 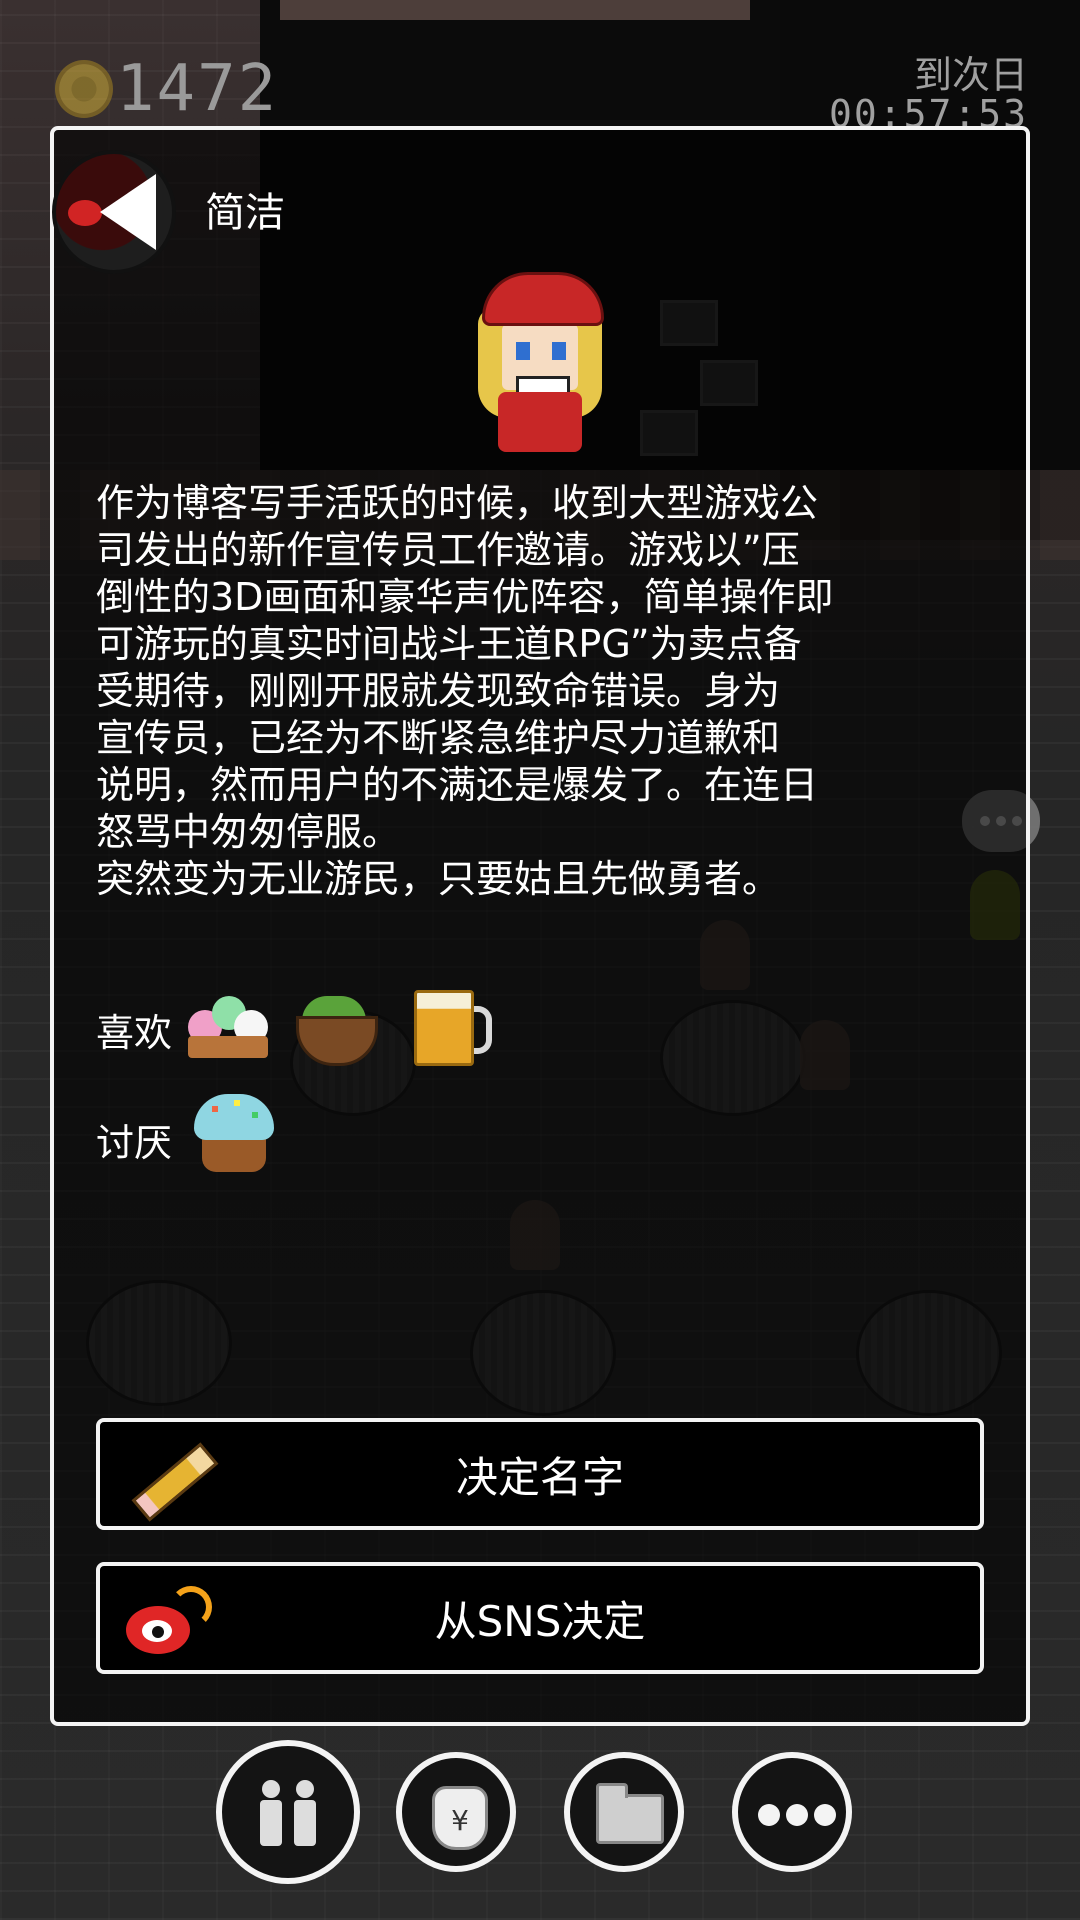 I want to click on back-arrow-icon, so click(x=128, y=212).